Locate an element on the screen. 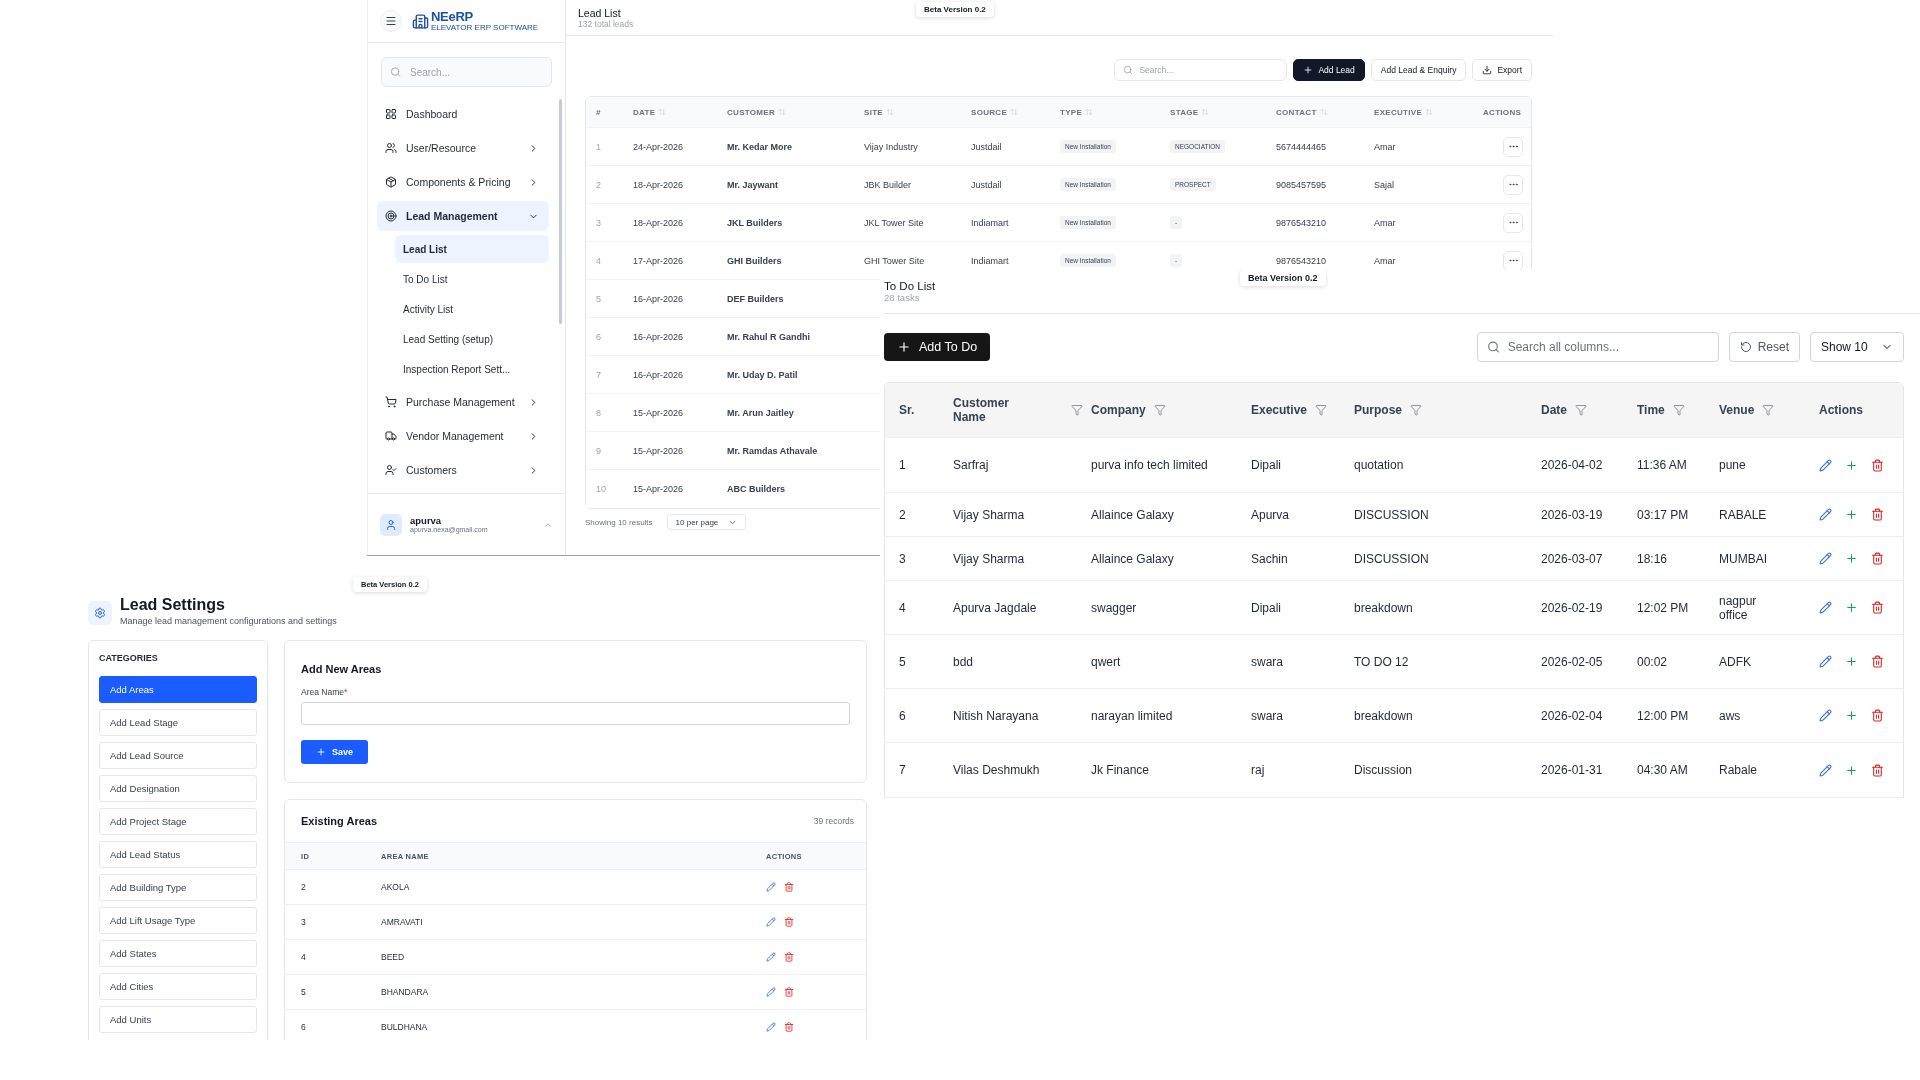  toolbar-button: Export is located at coordinates (1502, 70).